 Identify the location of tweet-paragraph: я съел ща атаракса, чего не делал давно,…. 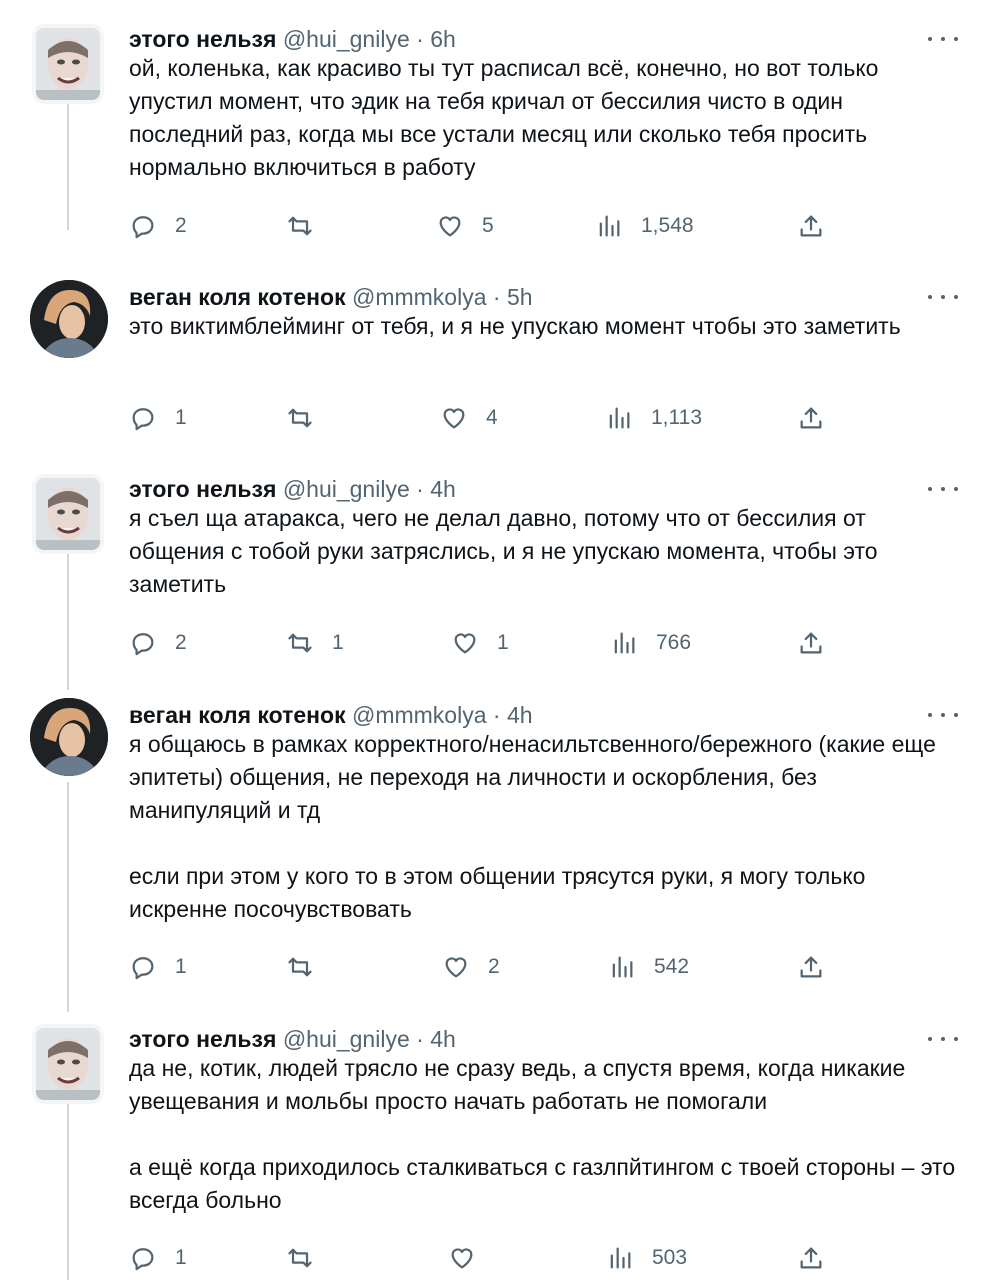
(503, 551).